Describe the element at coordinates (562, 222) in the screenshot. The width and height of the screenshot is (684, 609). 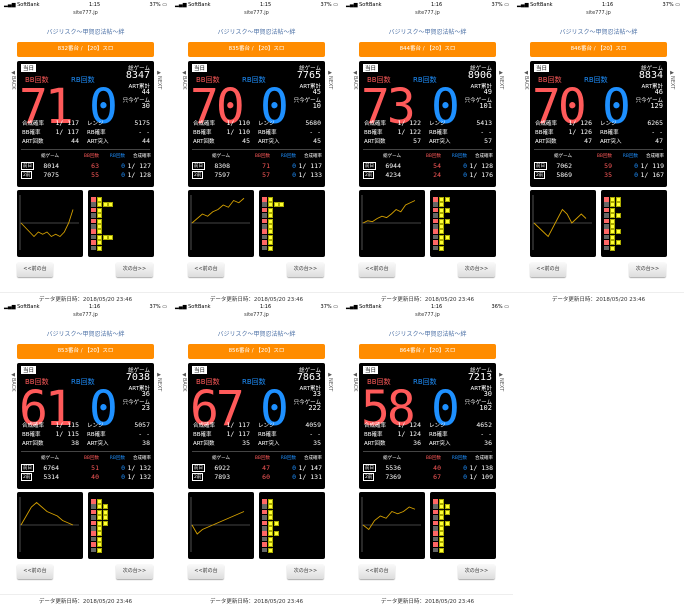
I see `graph-axis` at that location.